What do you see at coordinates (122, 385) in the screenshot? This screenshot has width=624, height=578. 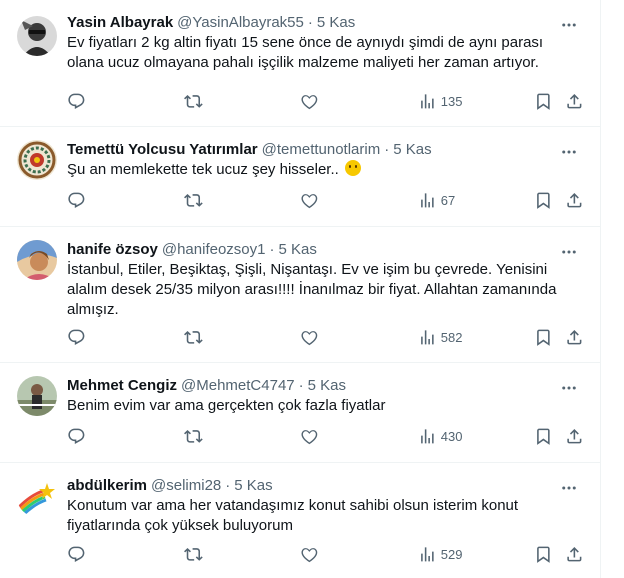 I see `display-name: Mehmet Cengiz` at bounding box center [122, 385].